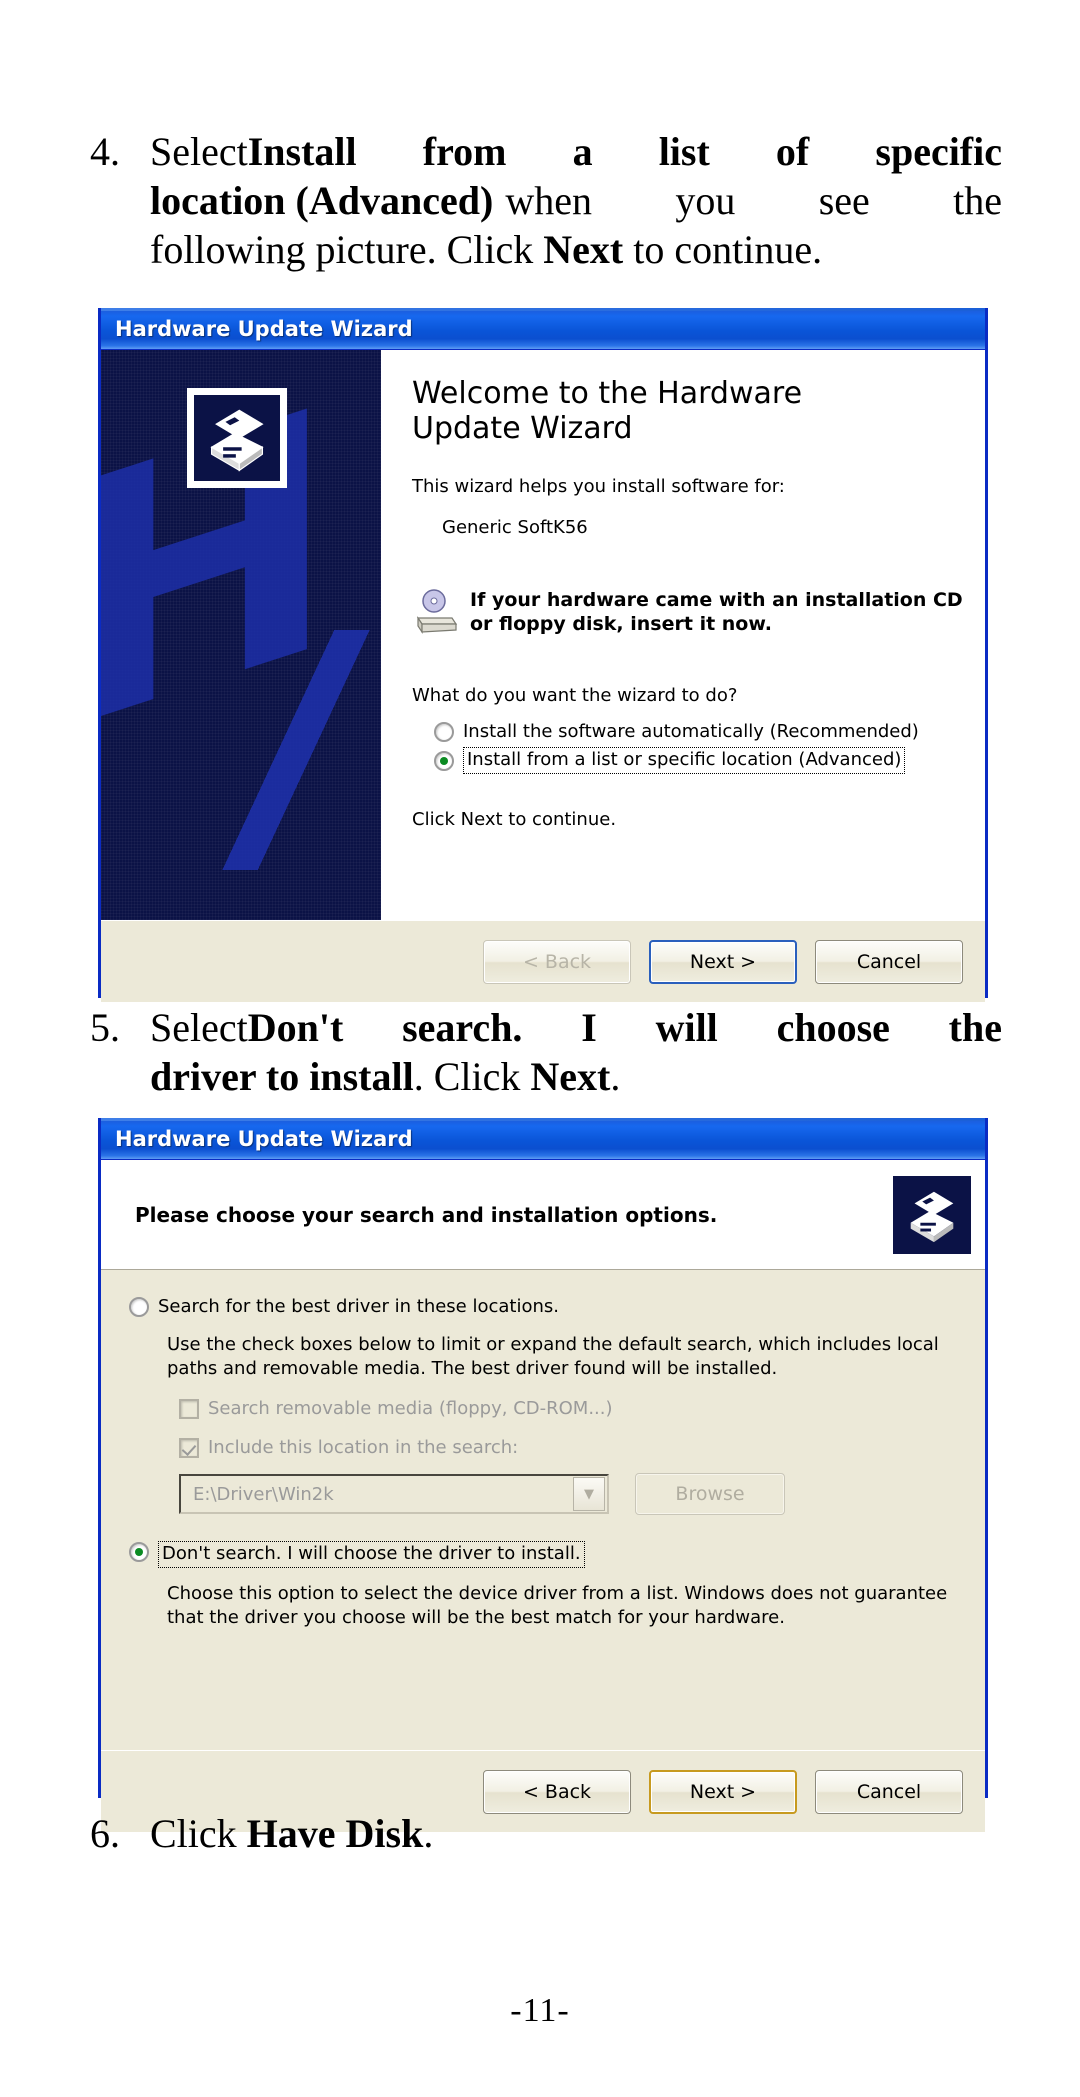  What do you see at coordinates (282, 1076) in the screenshot?
I see `step5-line2-bold: driver to install` at bounding box center [282, 1076].